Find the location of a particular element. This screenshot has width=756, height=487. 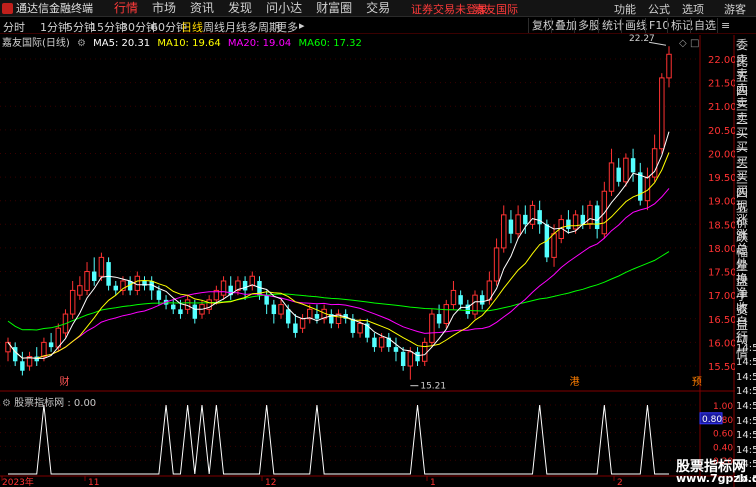

price-tick-label: 19.00 is located at coordinates (721, 202).